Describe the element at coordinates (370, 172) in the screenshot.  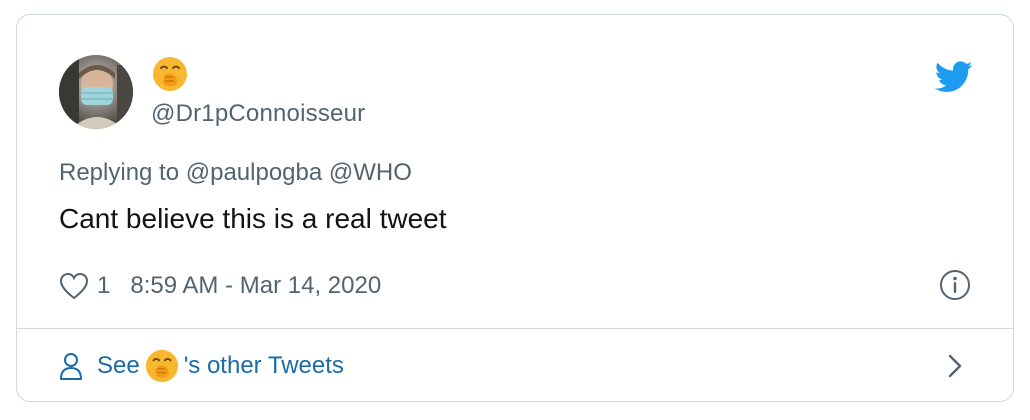
I see `mention-link: @WHO` at that location.